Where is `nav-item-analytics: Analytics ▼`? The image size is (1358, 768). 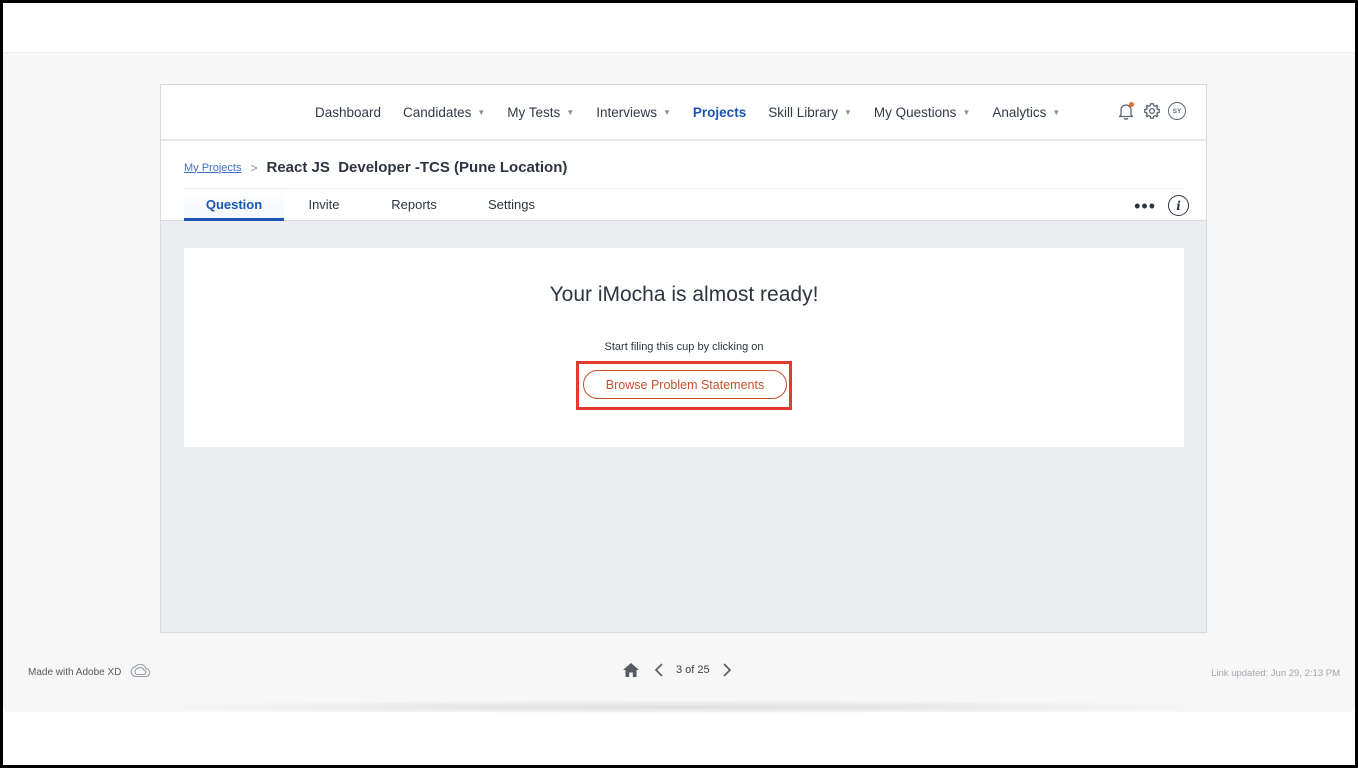
nav-item-analytics: Analytics ▼ is located at coordinates (1026, 112).